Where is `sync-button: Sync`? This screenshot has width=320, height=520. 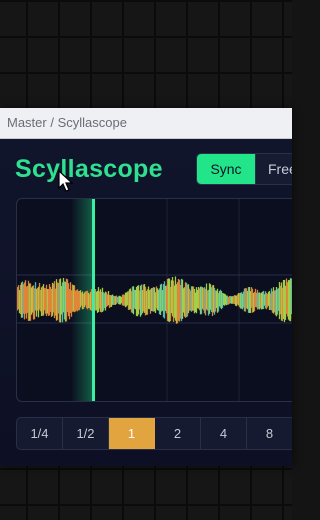 sync-button: Sync is located at coordinates (226, 169).